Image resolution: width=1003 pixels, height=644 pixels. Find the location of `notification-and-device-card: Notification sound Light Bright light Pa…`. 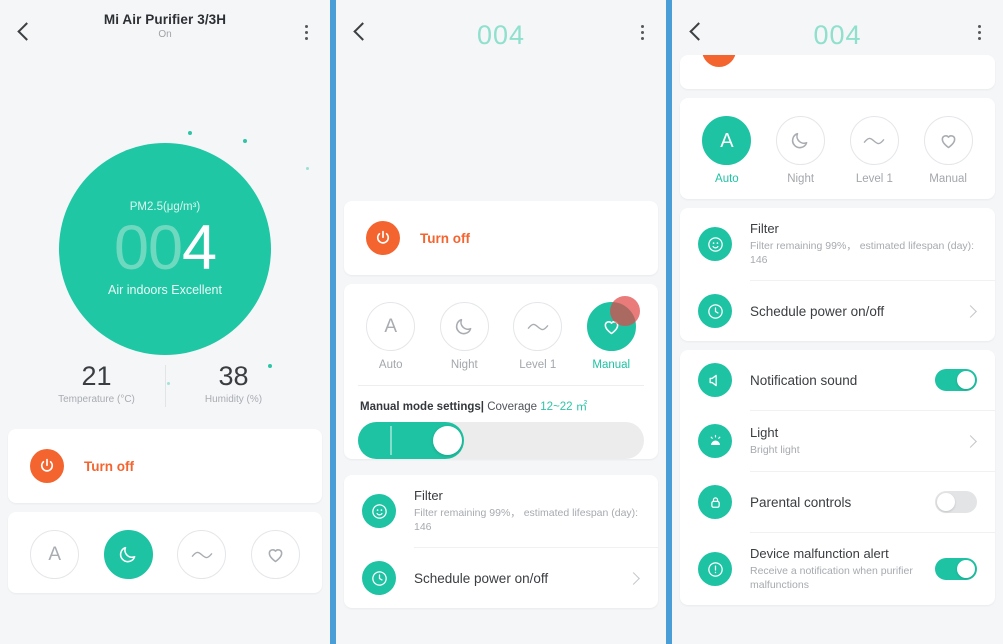

notification-and-device-card: Notification sound Light Bright light Pa… is located at coordinates (837, 477).